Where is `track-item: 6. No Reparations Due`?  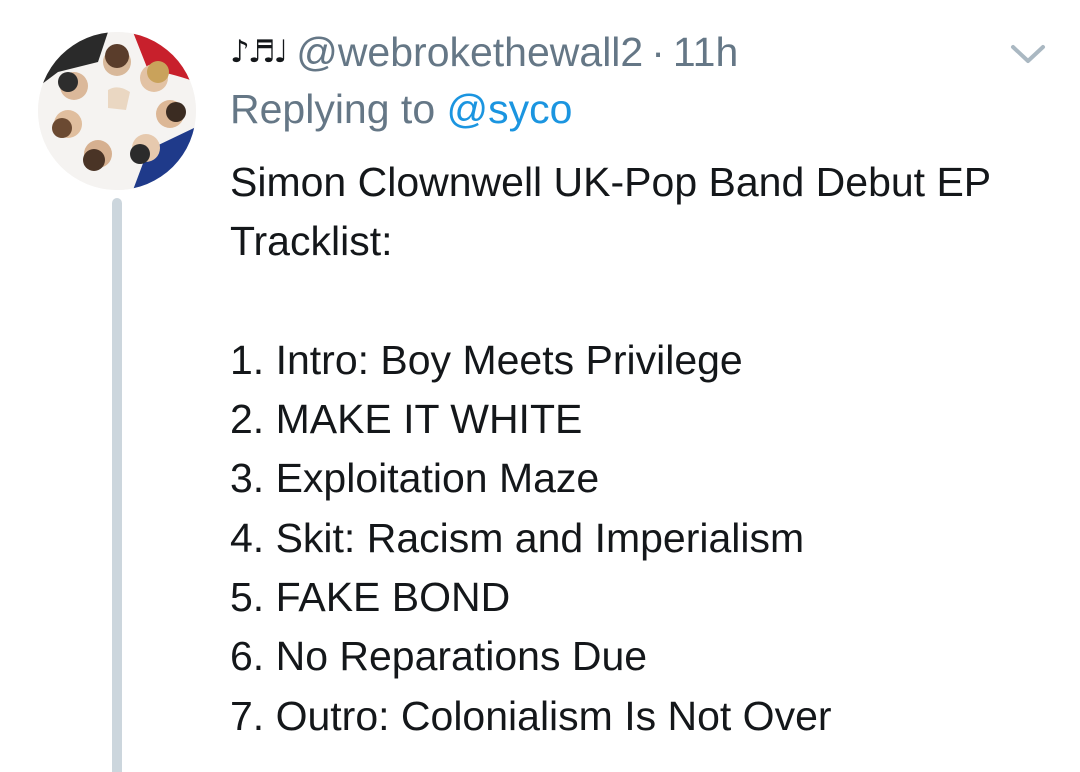
track-item: 6. No Reparations Due is located at coordinates (439, 656).